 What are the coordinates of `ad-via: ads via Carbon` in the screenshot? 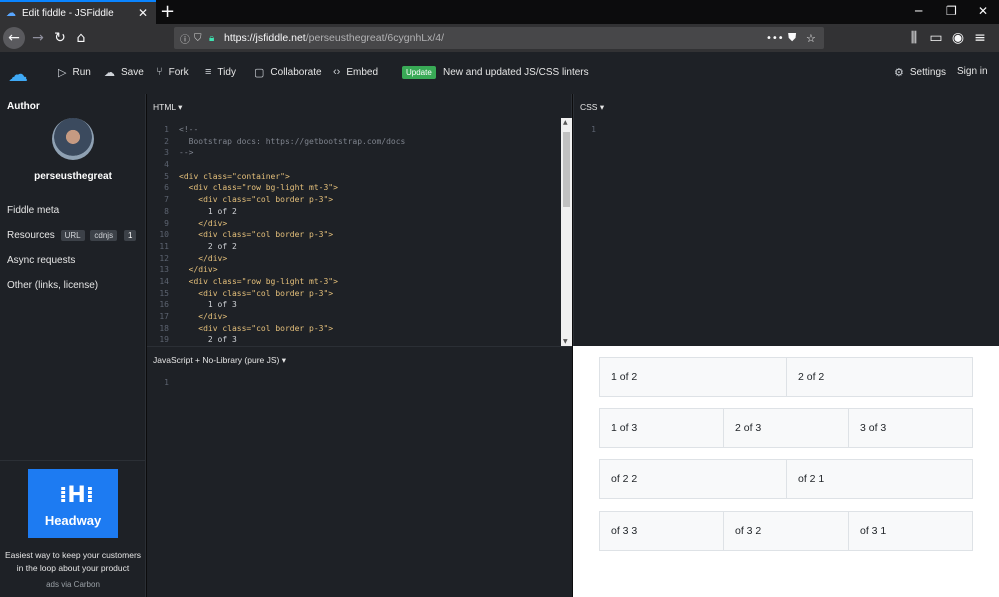 It's located at (73, 584).